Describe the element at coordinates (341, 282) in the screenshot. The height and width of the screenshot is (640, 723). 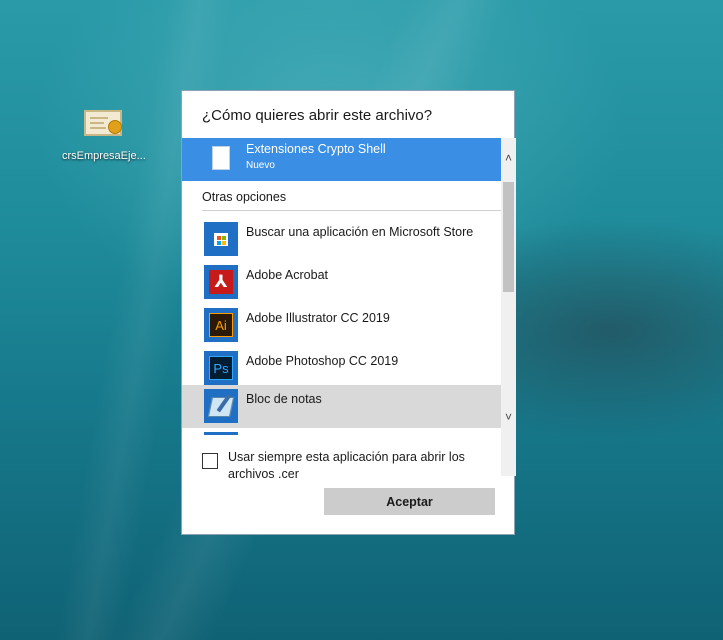
I see `list-item-adobe-acrobat: ⅄ Adobe Acrobat` at that location.